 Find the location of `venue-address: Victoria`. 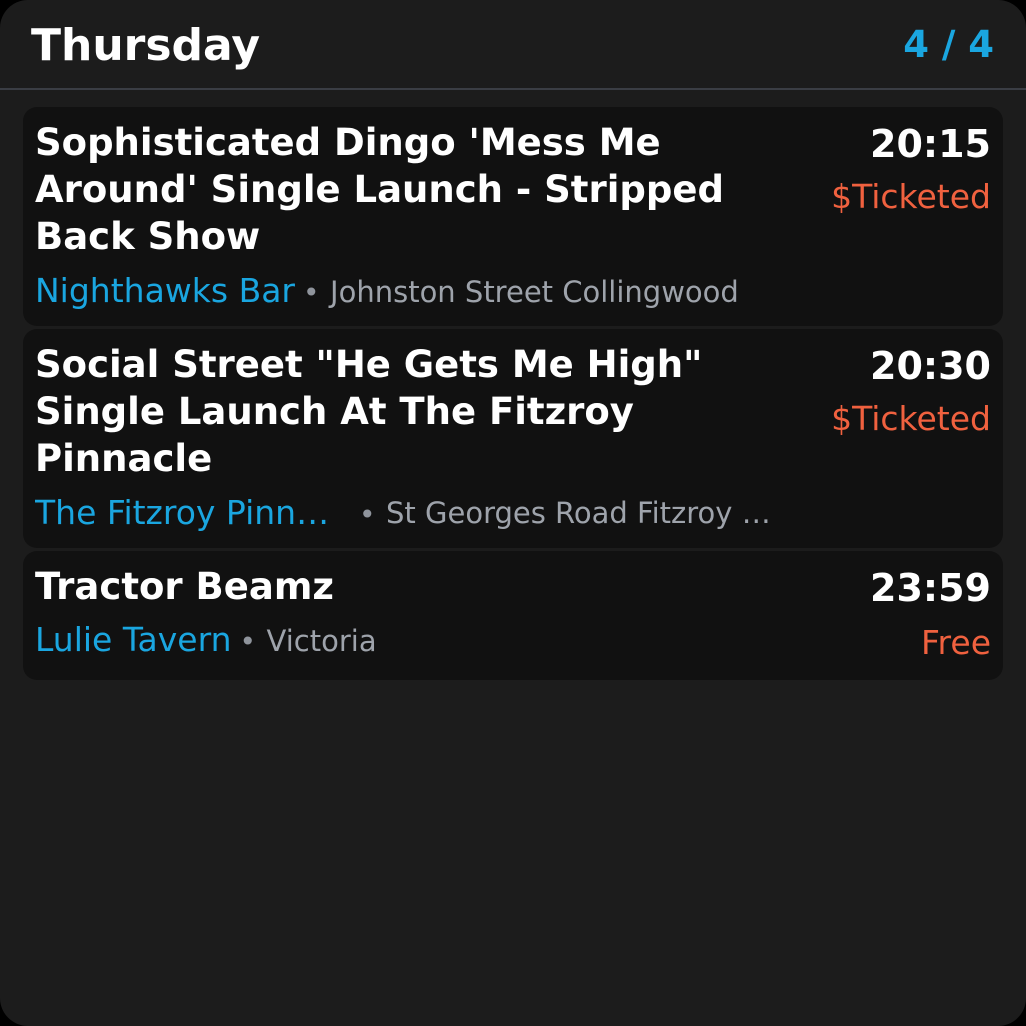

venue-address: Victoria is located at coordinates (321, 641).